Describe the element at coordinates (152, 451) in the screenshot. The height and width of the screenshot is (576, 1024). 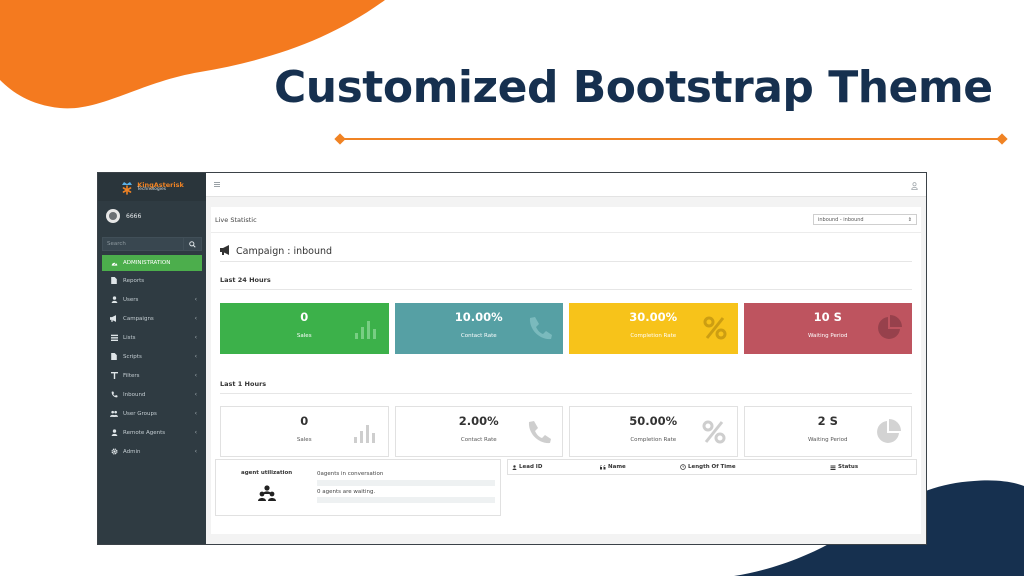
I see `sidebar-item-admin: Admin ‹` at that location.